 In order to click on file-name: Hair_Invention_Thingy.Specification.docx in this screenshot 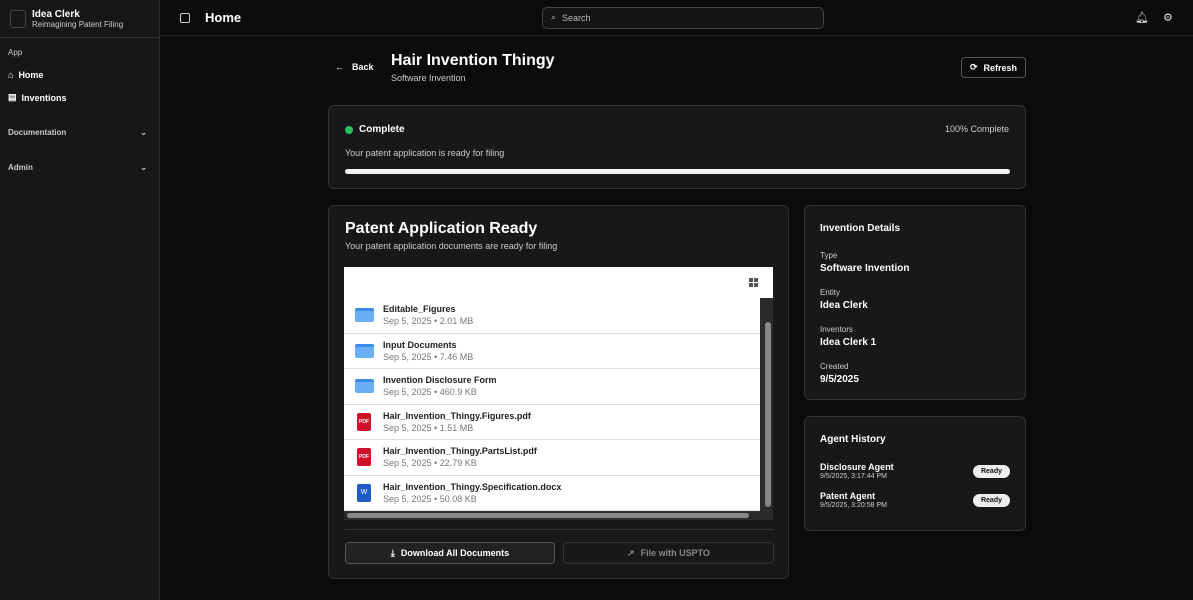, I will do `click(472, 486)`.